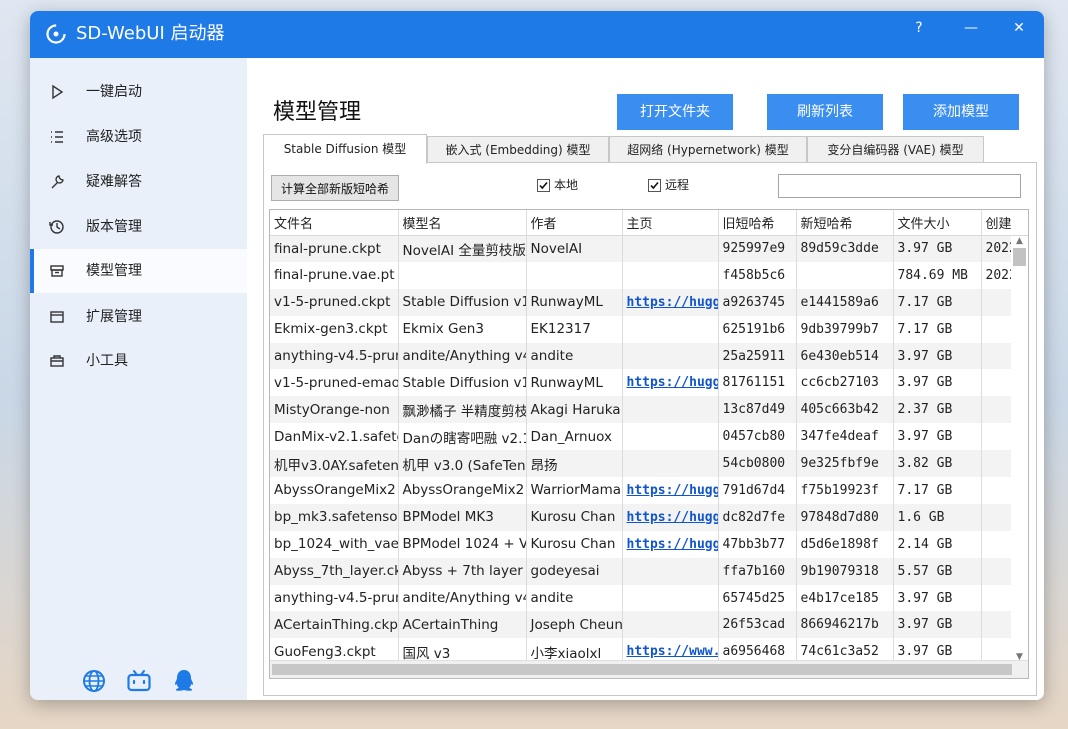 Image resolution: width=1068 pixels, height=729 pixels. What do you see at coordinates (139, 681) in the screenshot?
I see `bilibili-icon` at bounding box center [139, 681].